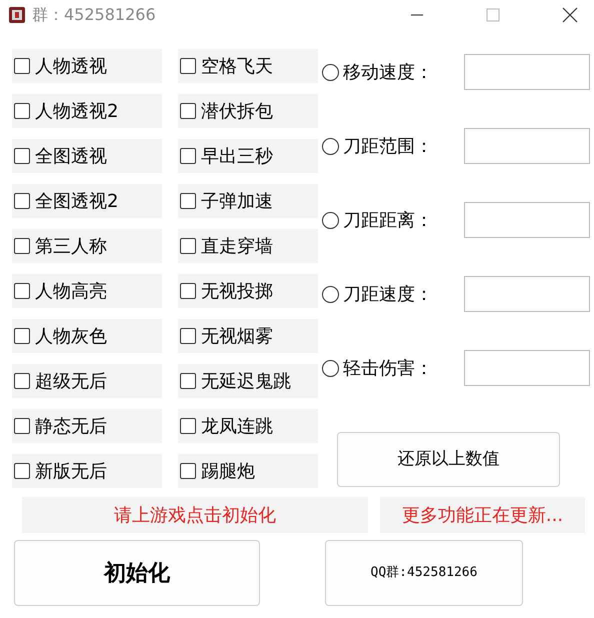  I want to click on restore-button: 还原以上数值, so click(448, 459).